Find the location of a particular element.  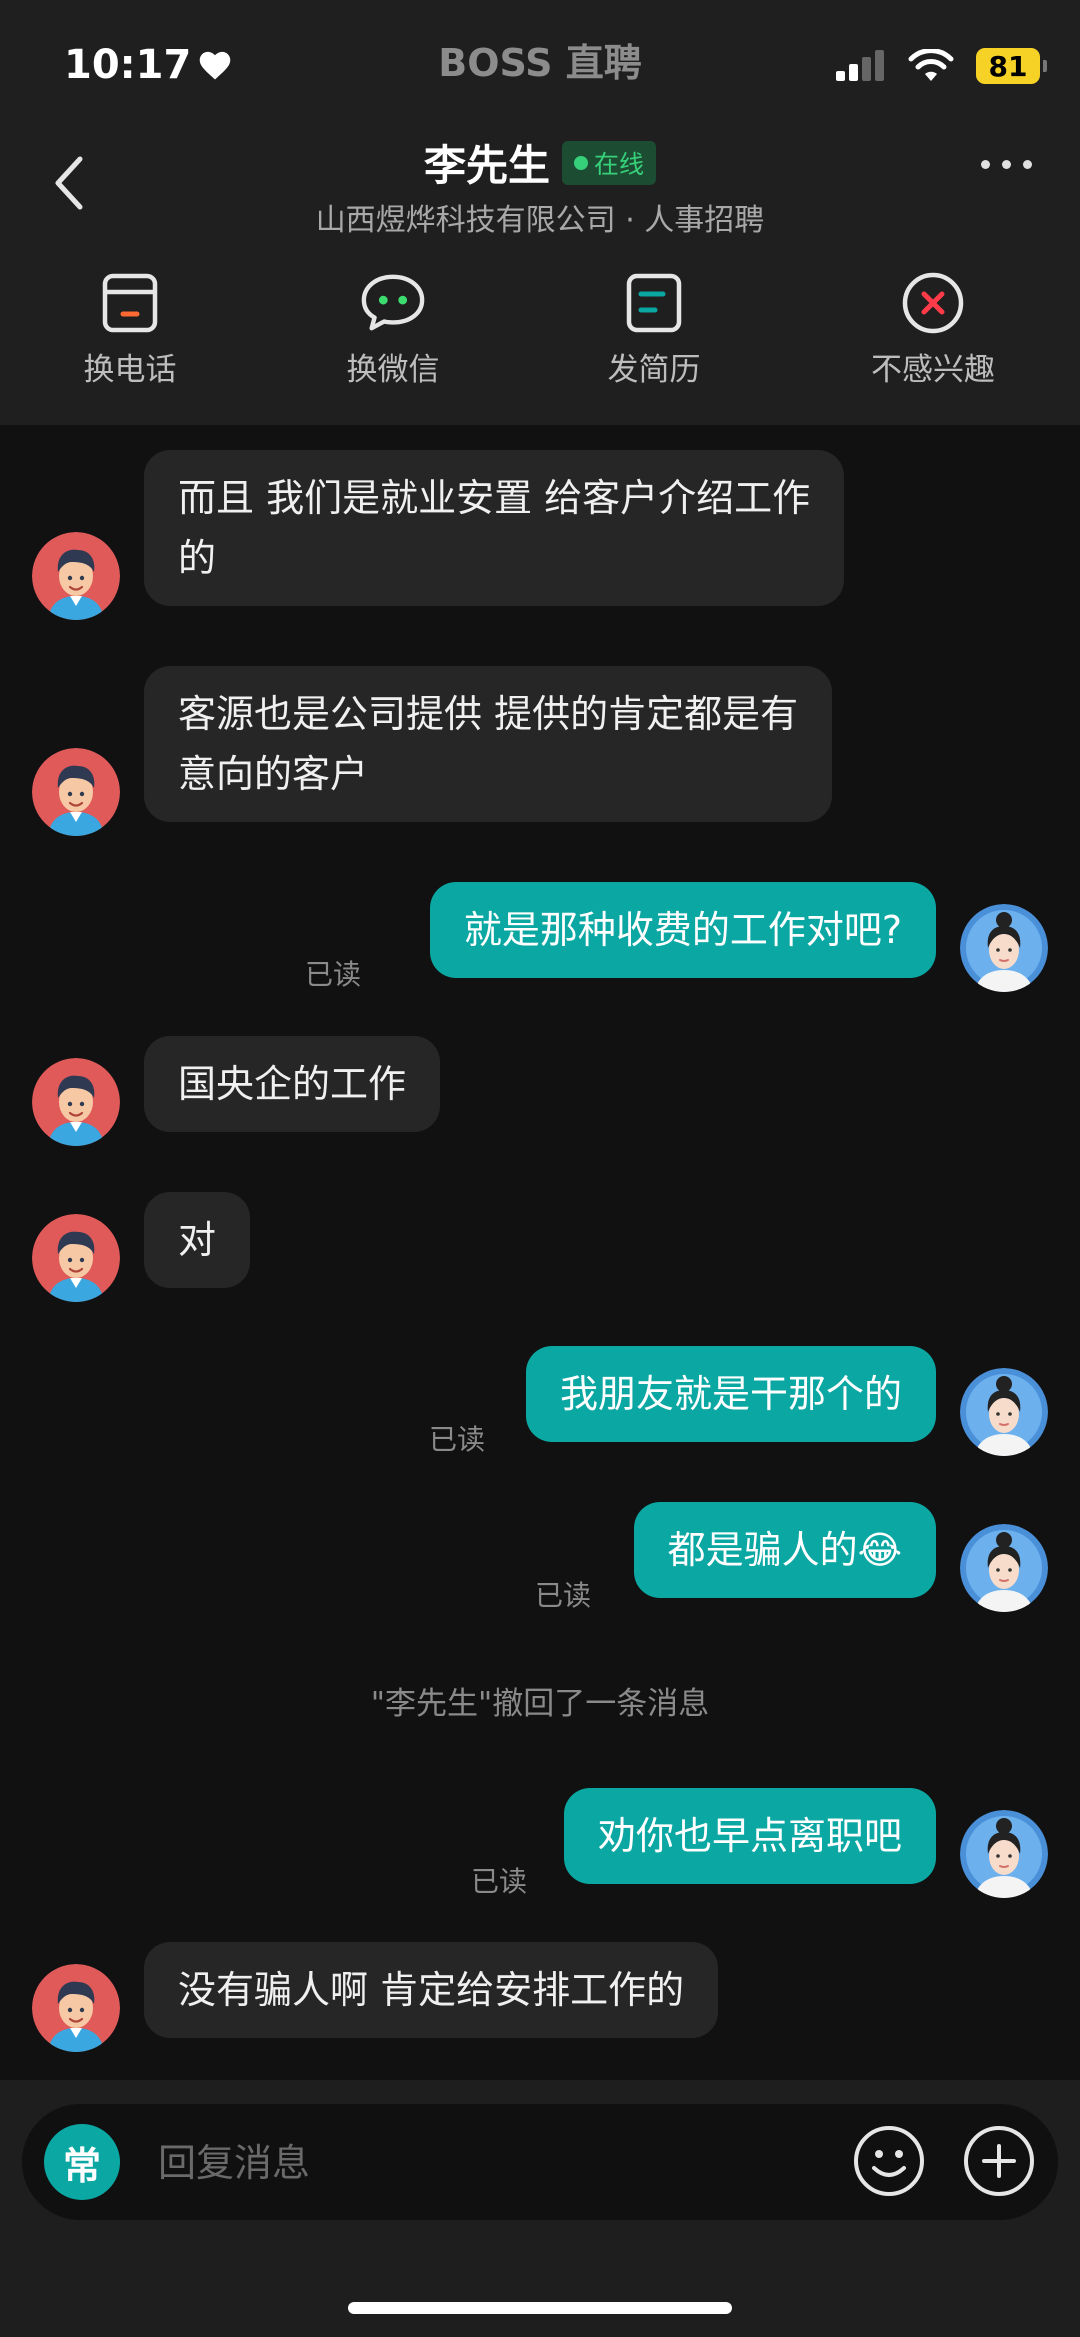

message-bubble-outgoing: 就是那种收费的工作对吧? is located at coordinates (682, 930).